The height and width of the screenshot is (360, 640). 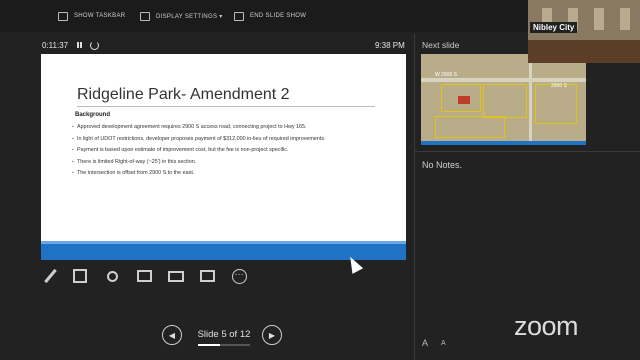 I want to click on next-slide-thumbnail: W 2900 S 2900 S, so click(x=503, y=99).